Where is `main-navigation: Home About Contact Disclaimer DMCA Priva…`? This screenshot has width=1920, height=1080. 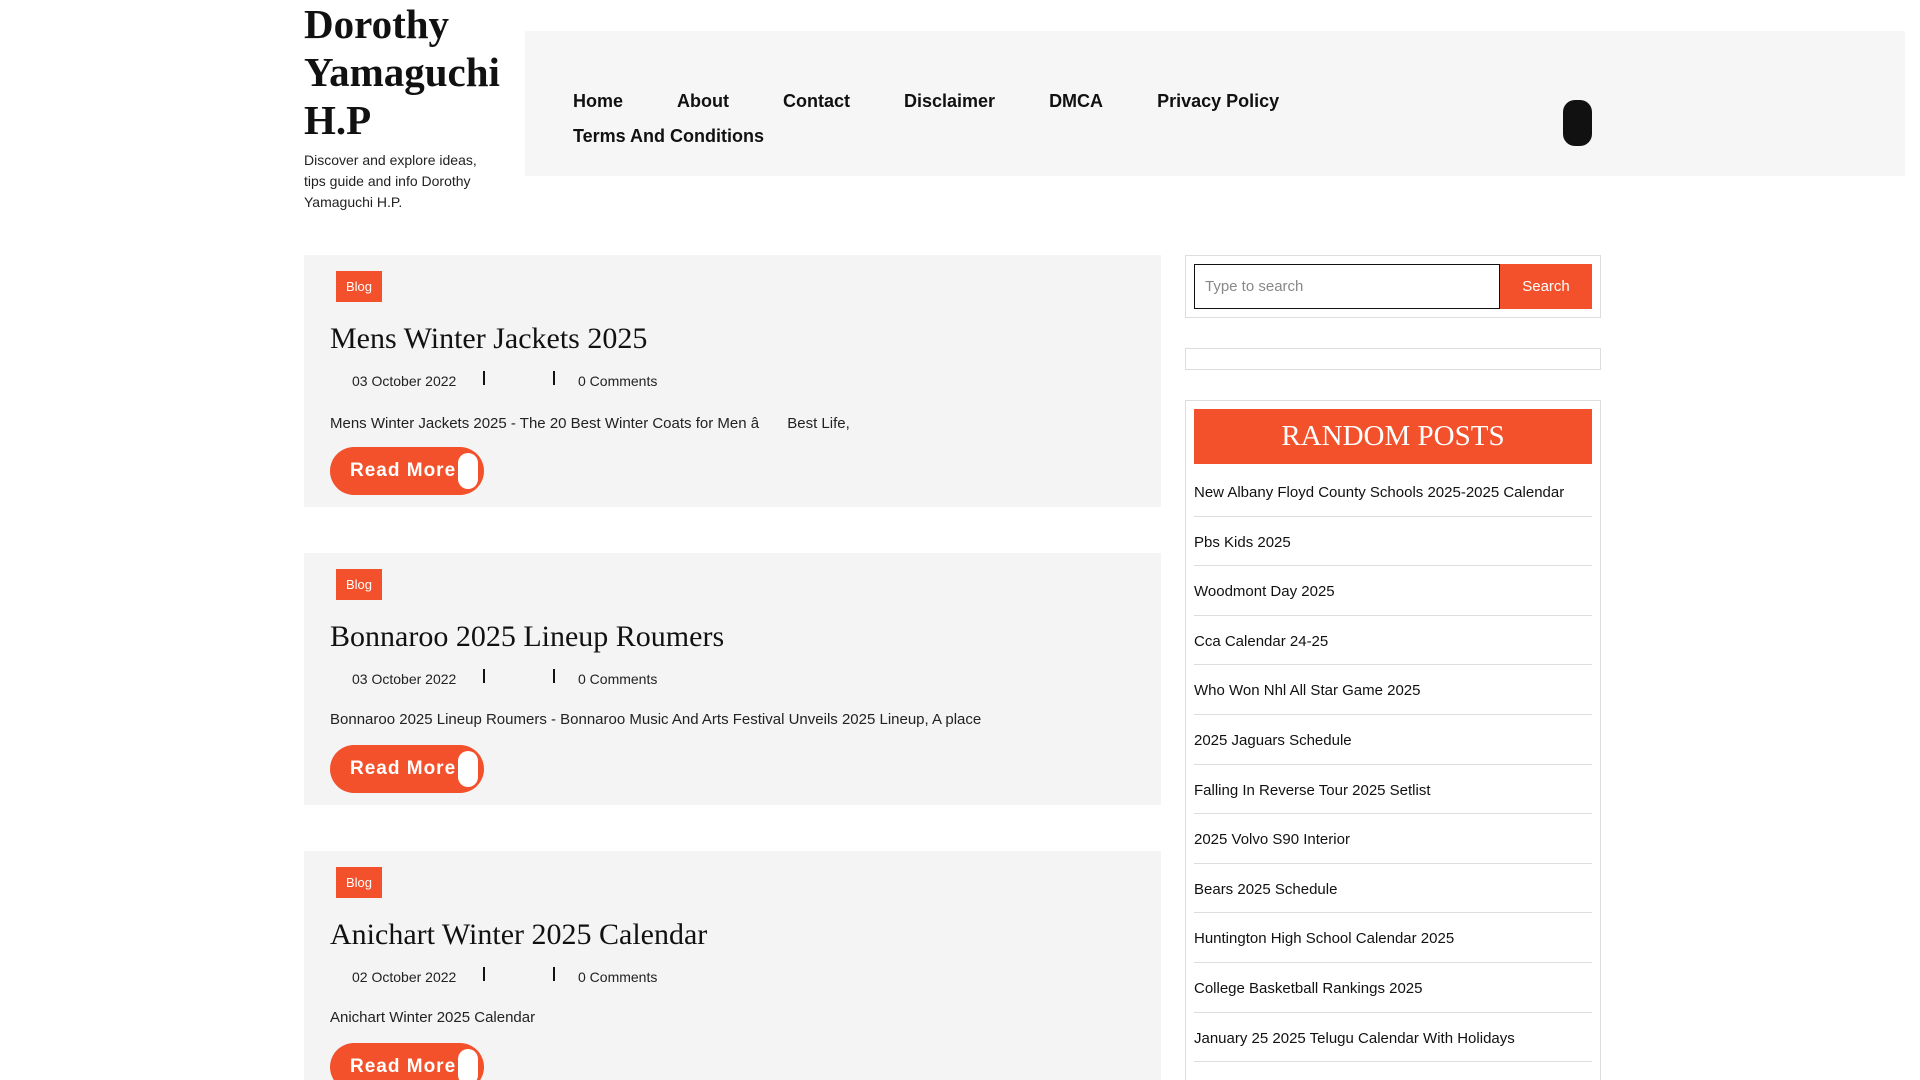 main-navigation: Home About Contact Disclaimer DMCA Priva… is located at coordinates (1215, 103).